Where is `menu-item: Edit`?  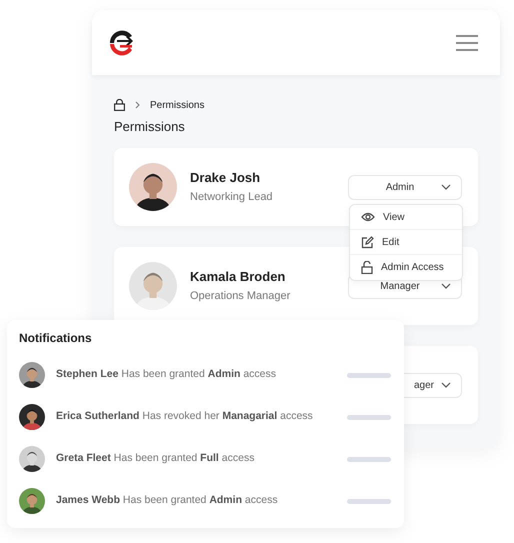
menu-item: Edit is located at coordinates (406, 242).